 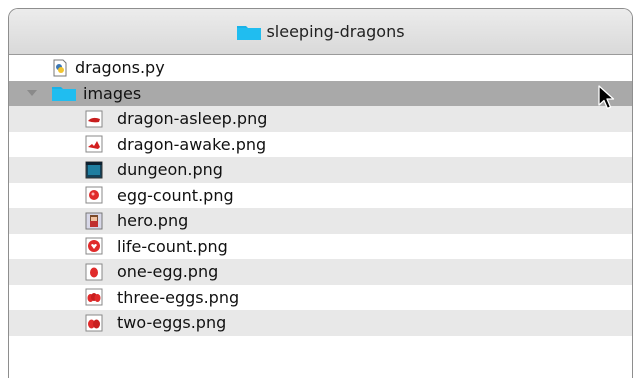 What do you see at coordinates (32, 93) in the screenshot?
I see `disclosure-triangle-icon` at bounding box center [32, 93].